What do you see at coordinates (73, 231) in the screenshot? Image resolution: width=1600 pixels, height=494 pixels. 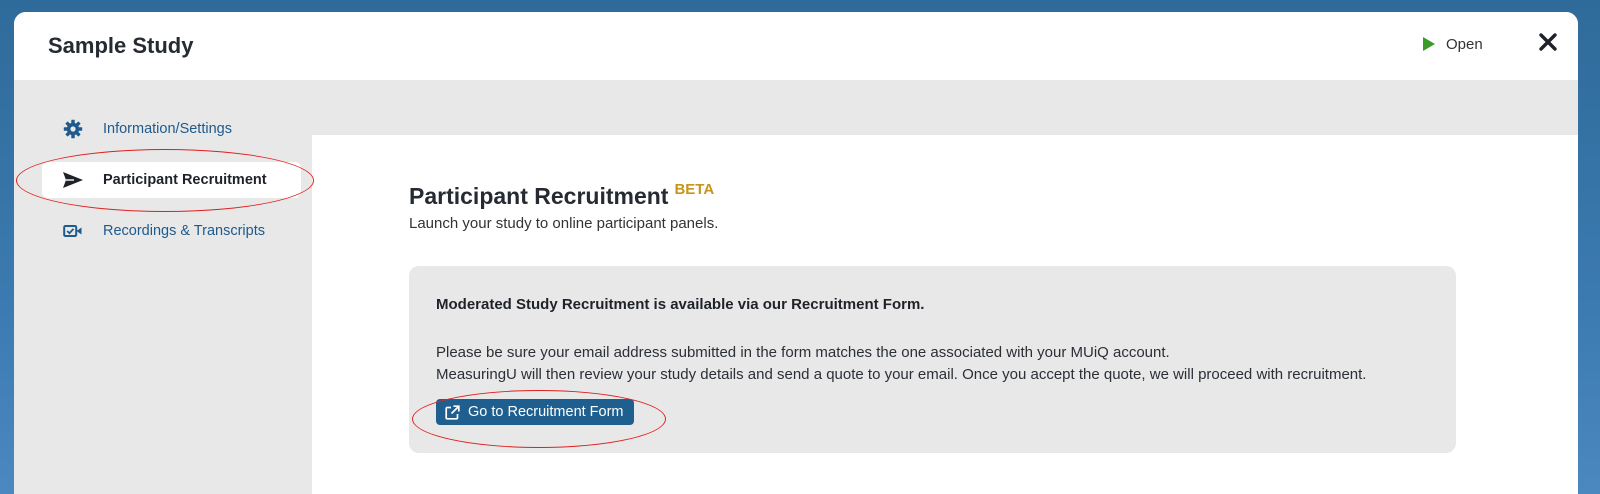 I see `video-check-icon` at bounding box center [73, 231].